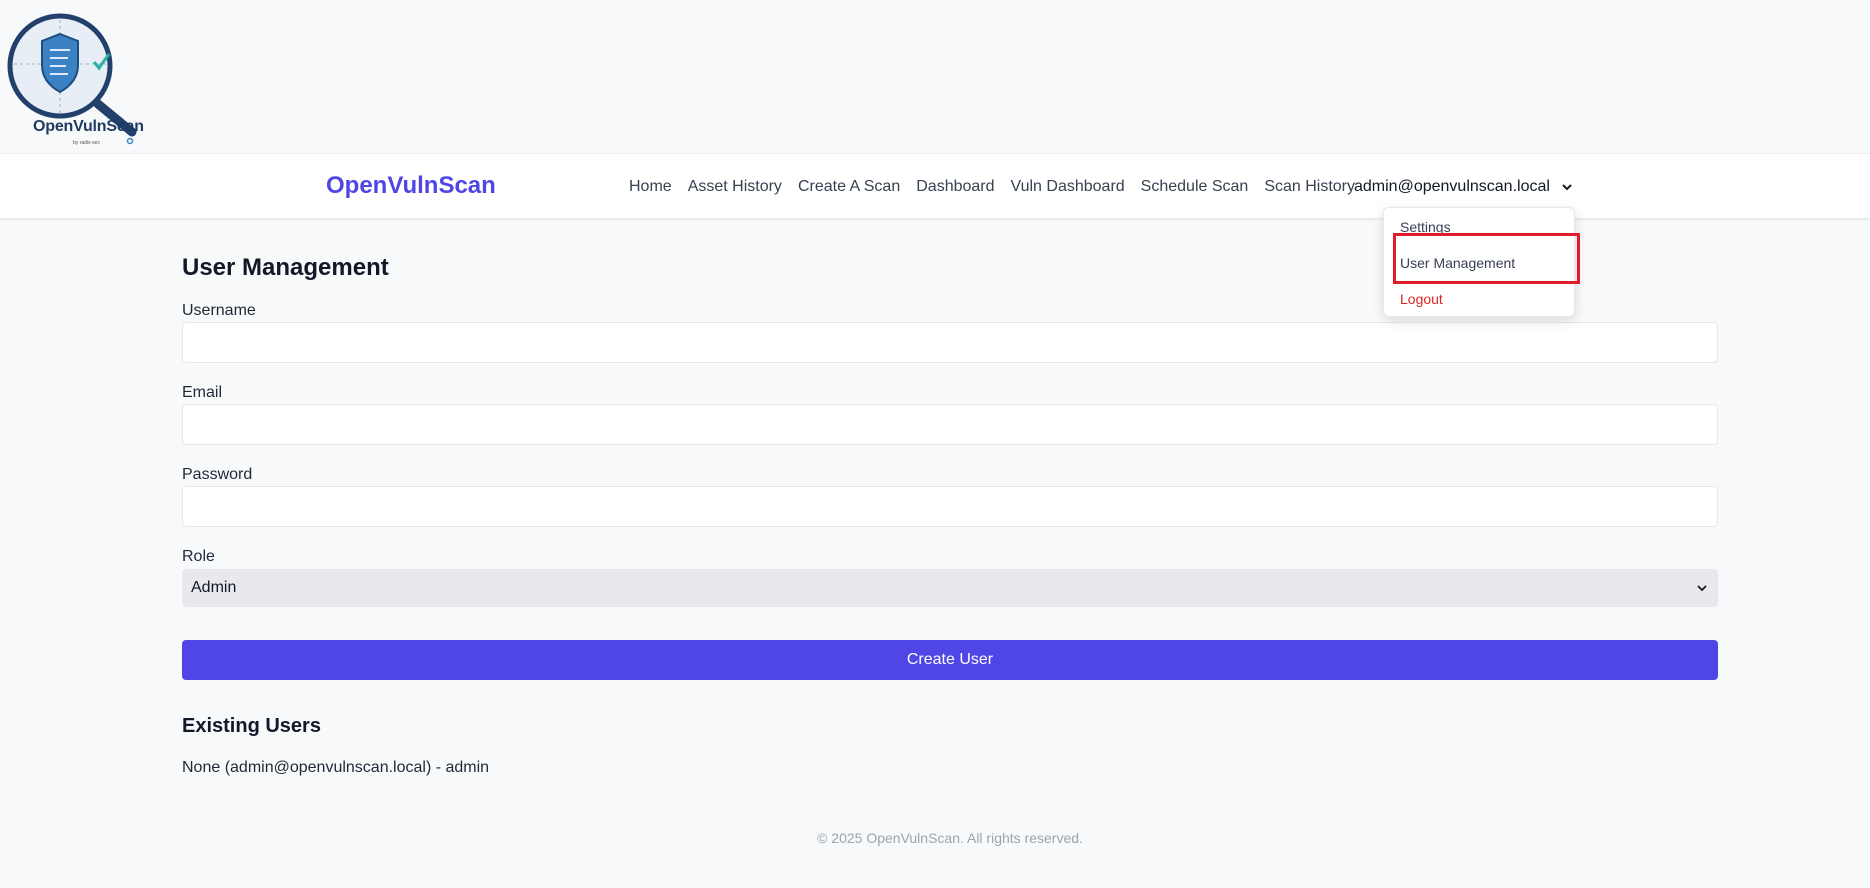 Image resolution: width=1870 pixels, height=888 pixels. Describe the element at coordinates (650, 187) in the screenshot. I see `nav-link-home: Home` at that location.